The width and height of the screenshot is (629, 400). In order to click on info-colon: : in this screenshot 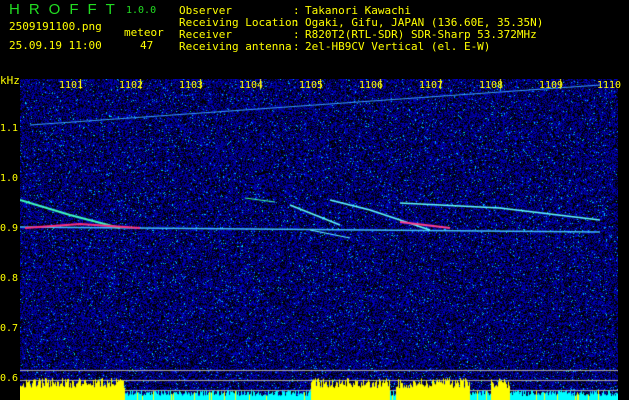, I will do `click(296, 46)`.